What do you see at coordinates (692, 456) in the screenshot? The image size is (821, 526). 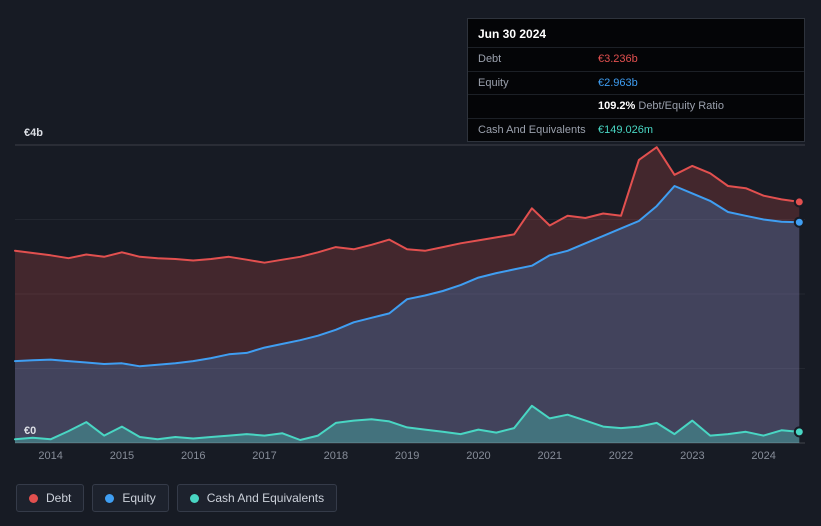 I see `x-tick-label: 2023` at bounding box center [692, 456].